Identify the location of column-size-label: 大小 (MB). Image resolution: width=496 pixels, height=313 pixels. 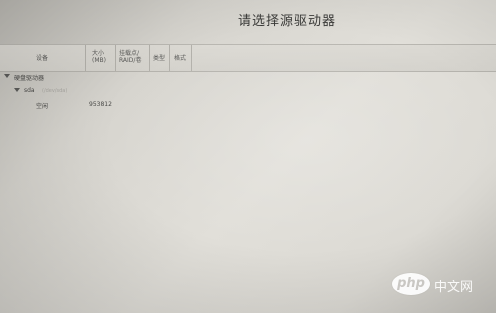
(99, 57).